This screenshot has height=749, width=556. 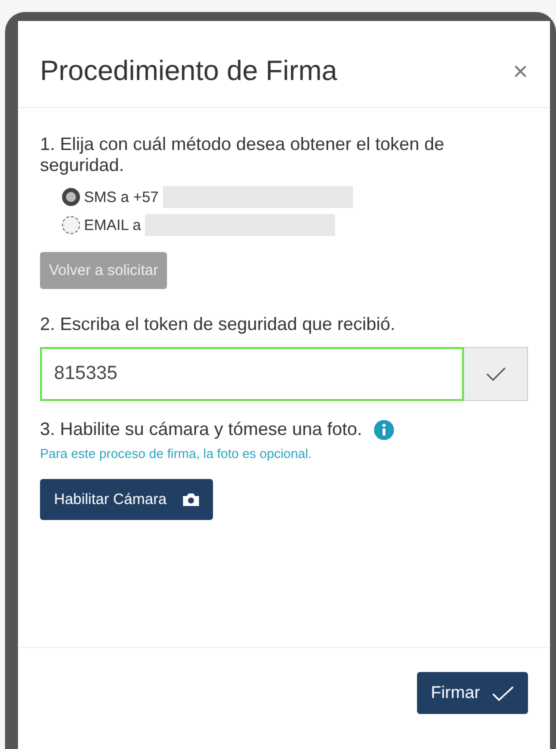 What do you see at coordinates (252, 374) in the screenshot?
I see `token-input: 815335` at bounding box center [252, 374].